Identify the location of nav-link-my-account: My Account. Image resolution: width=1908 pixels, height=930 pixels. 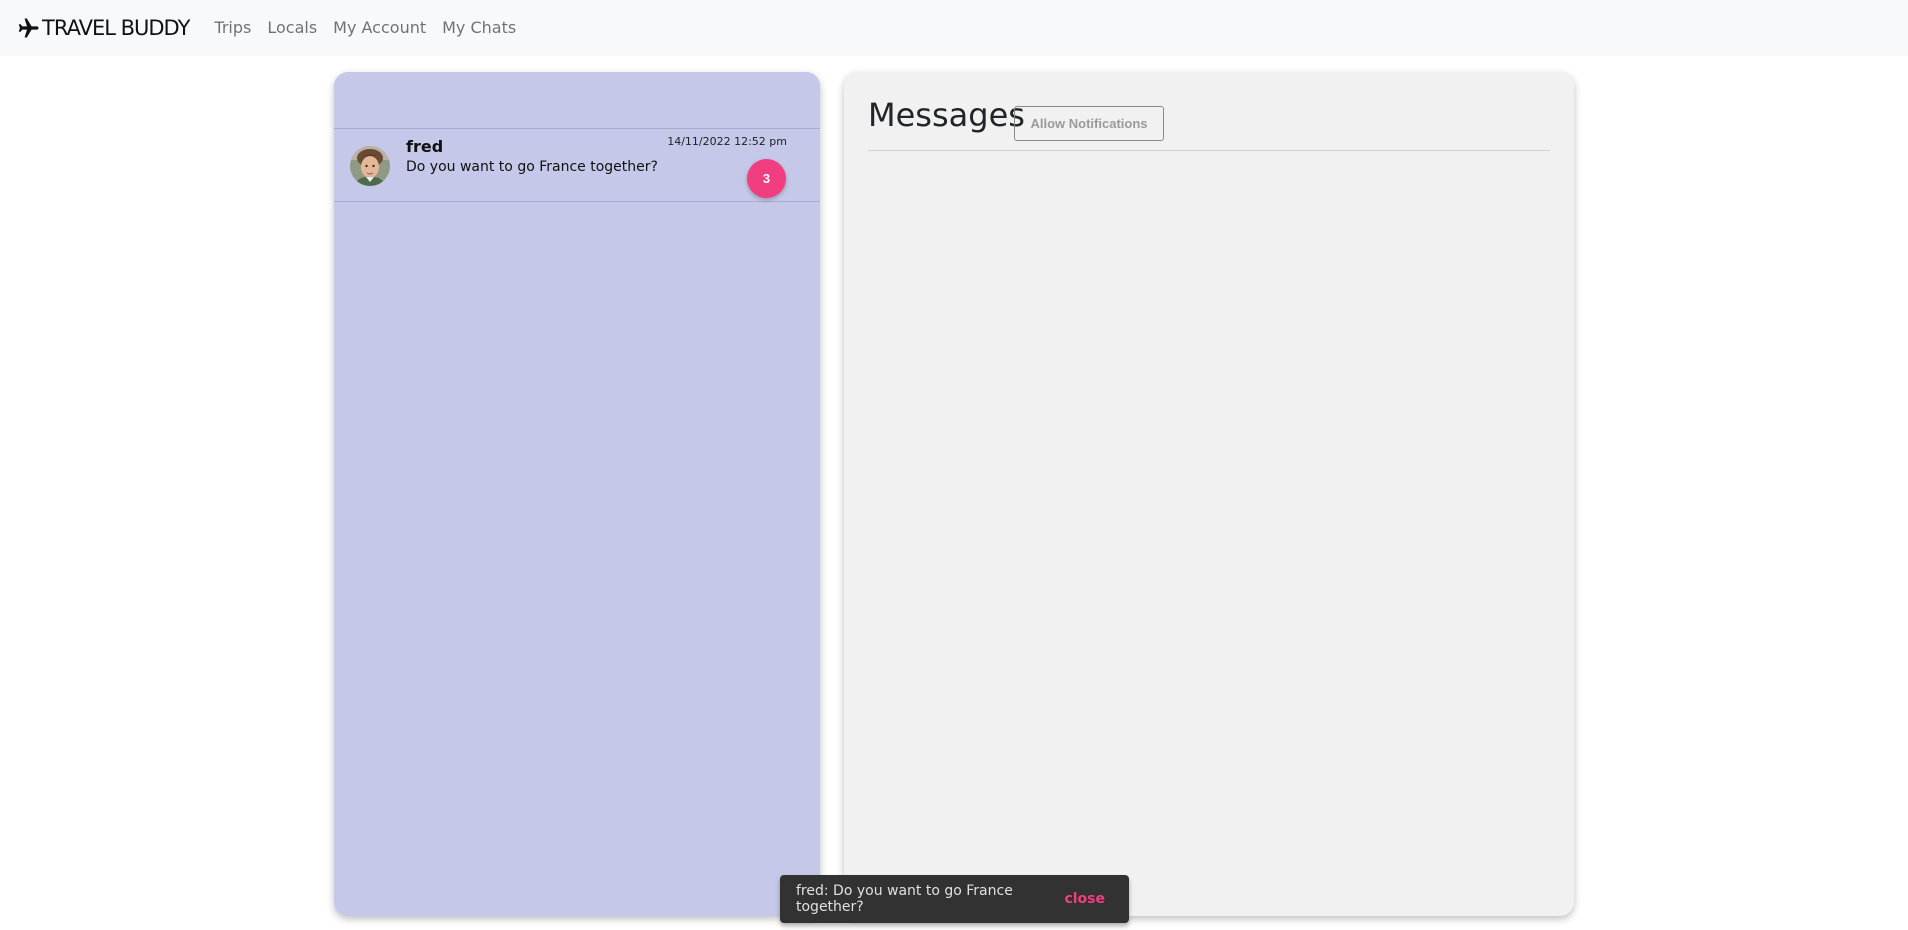
(379, 28).